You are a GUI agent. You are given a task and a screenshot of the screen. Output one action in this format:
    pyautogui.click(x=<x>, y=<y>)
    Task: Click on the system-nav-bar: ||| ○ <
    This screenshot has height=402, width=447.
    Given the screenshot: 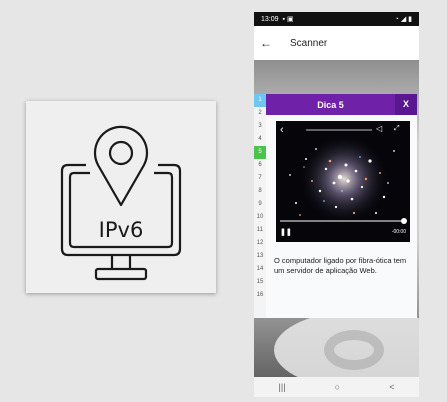 What is the action you would take?
    pyautogui.click(x=336, y=387)
    